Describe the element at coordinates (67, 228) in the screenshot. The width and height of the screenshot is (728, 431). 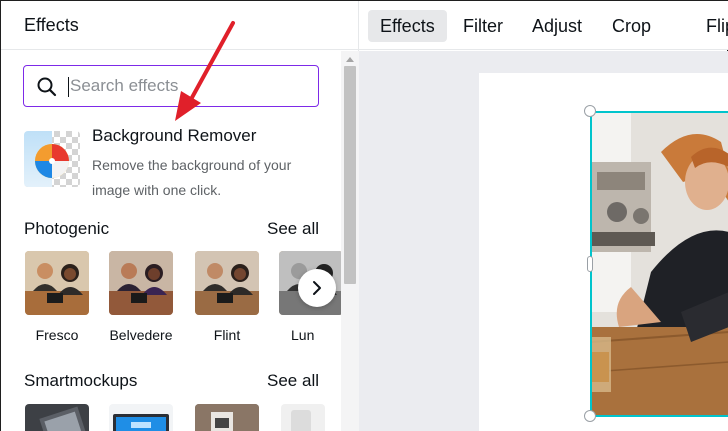
I see `photogenic-title: Photogenic` at that location.